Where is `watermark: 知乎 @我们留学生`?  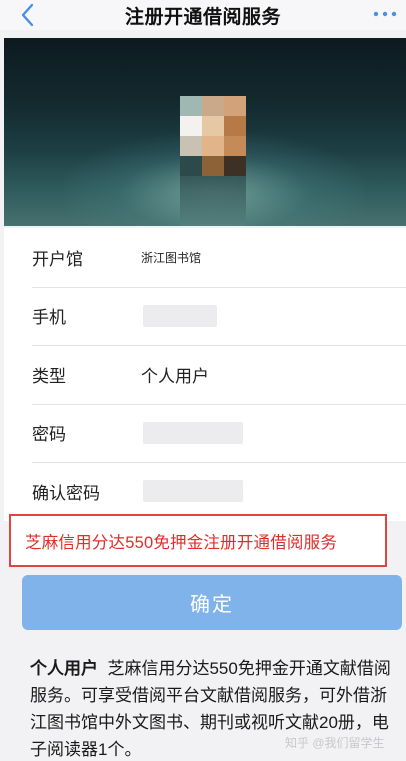 watermark: 知乎 @我们留学生 is located at coordinates (335, 743).